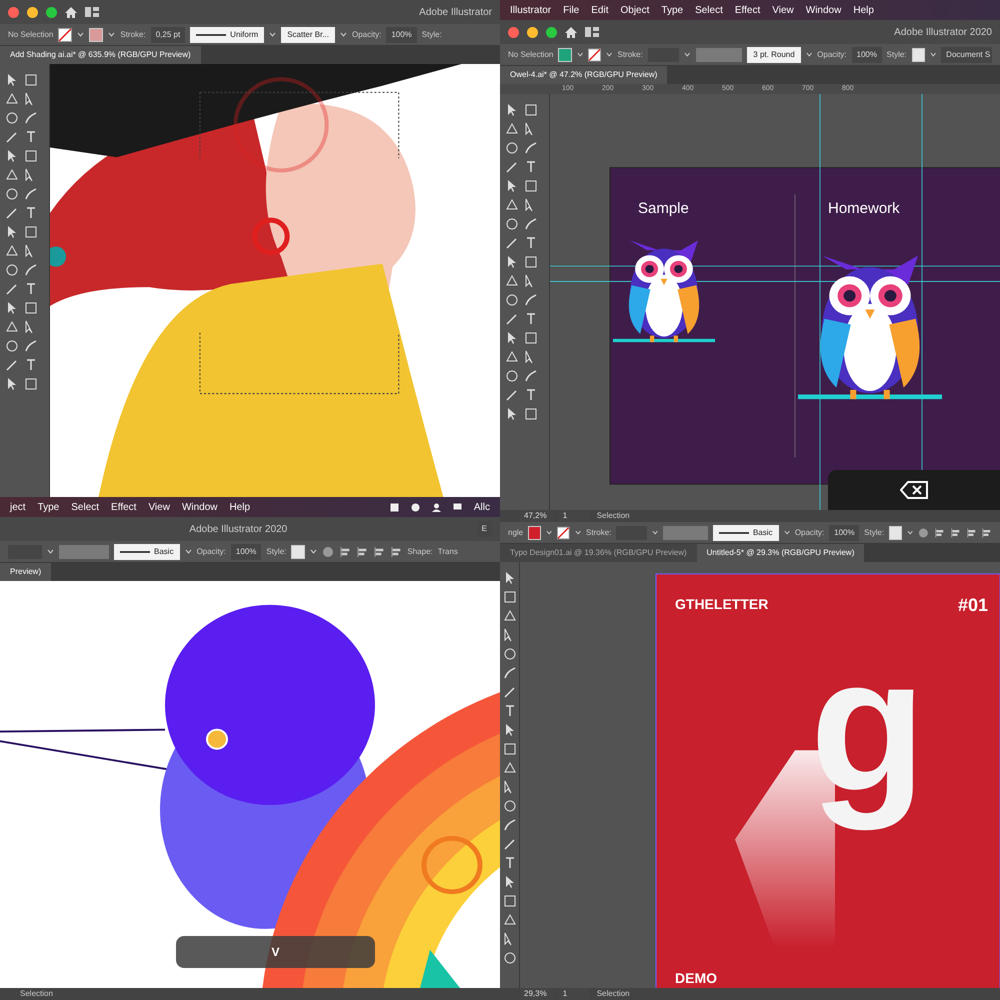 Image resolution: width=1000 pixels, height=1000 pixels. Describe the element at coordinates (436, 507) in the screenshot. I see `user-icon` at that location.